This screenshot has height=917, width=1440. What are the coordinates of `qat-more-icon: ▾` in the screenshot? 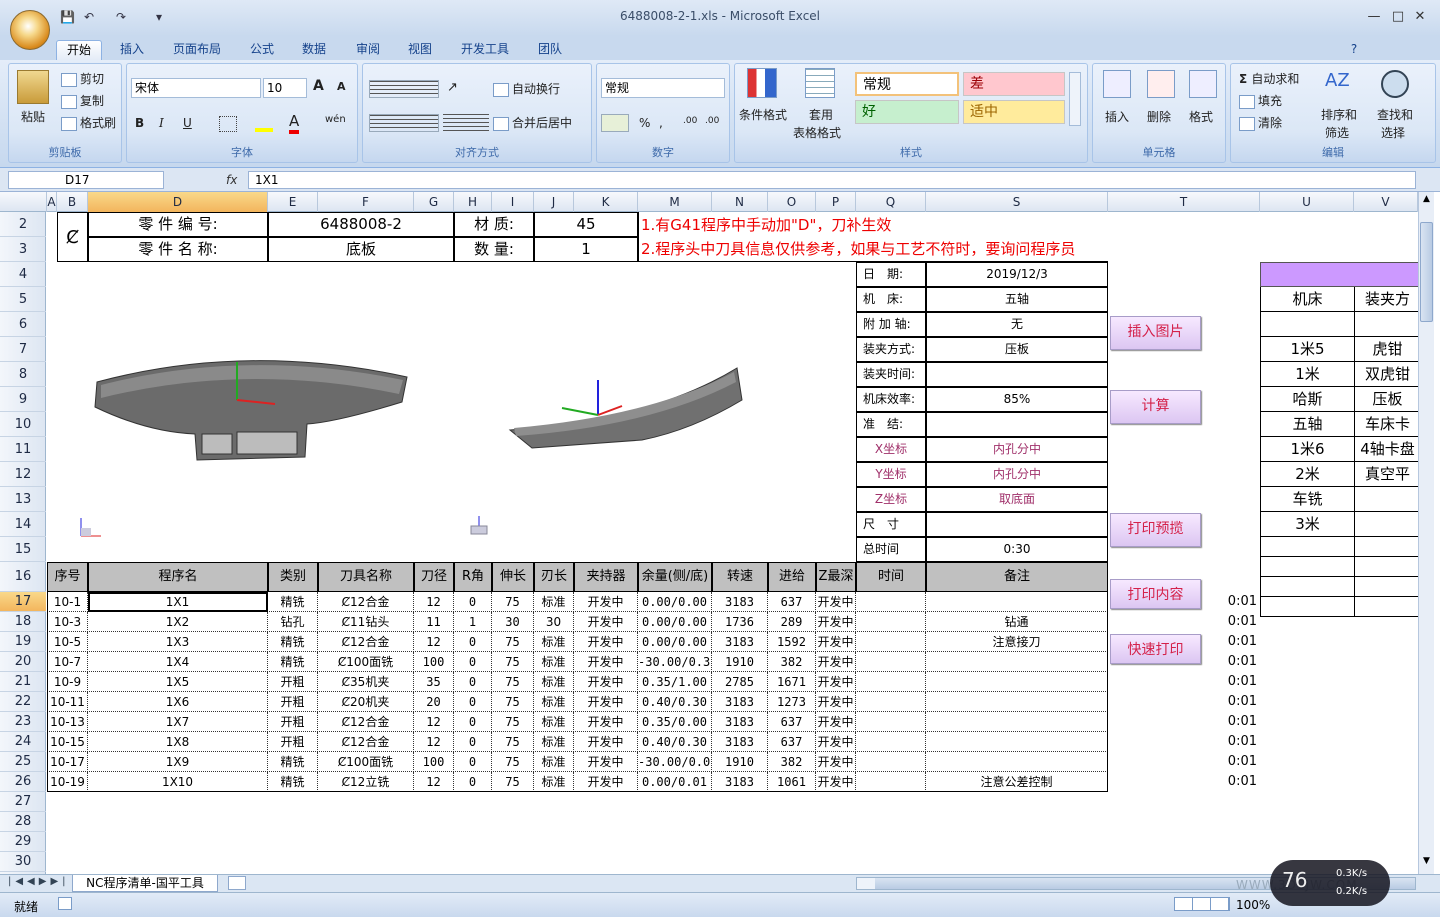 It's located at (159, 19).